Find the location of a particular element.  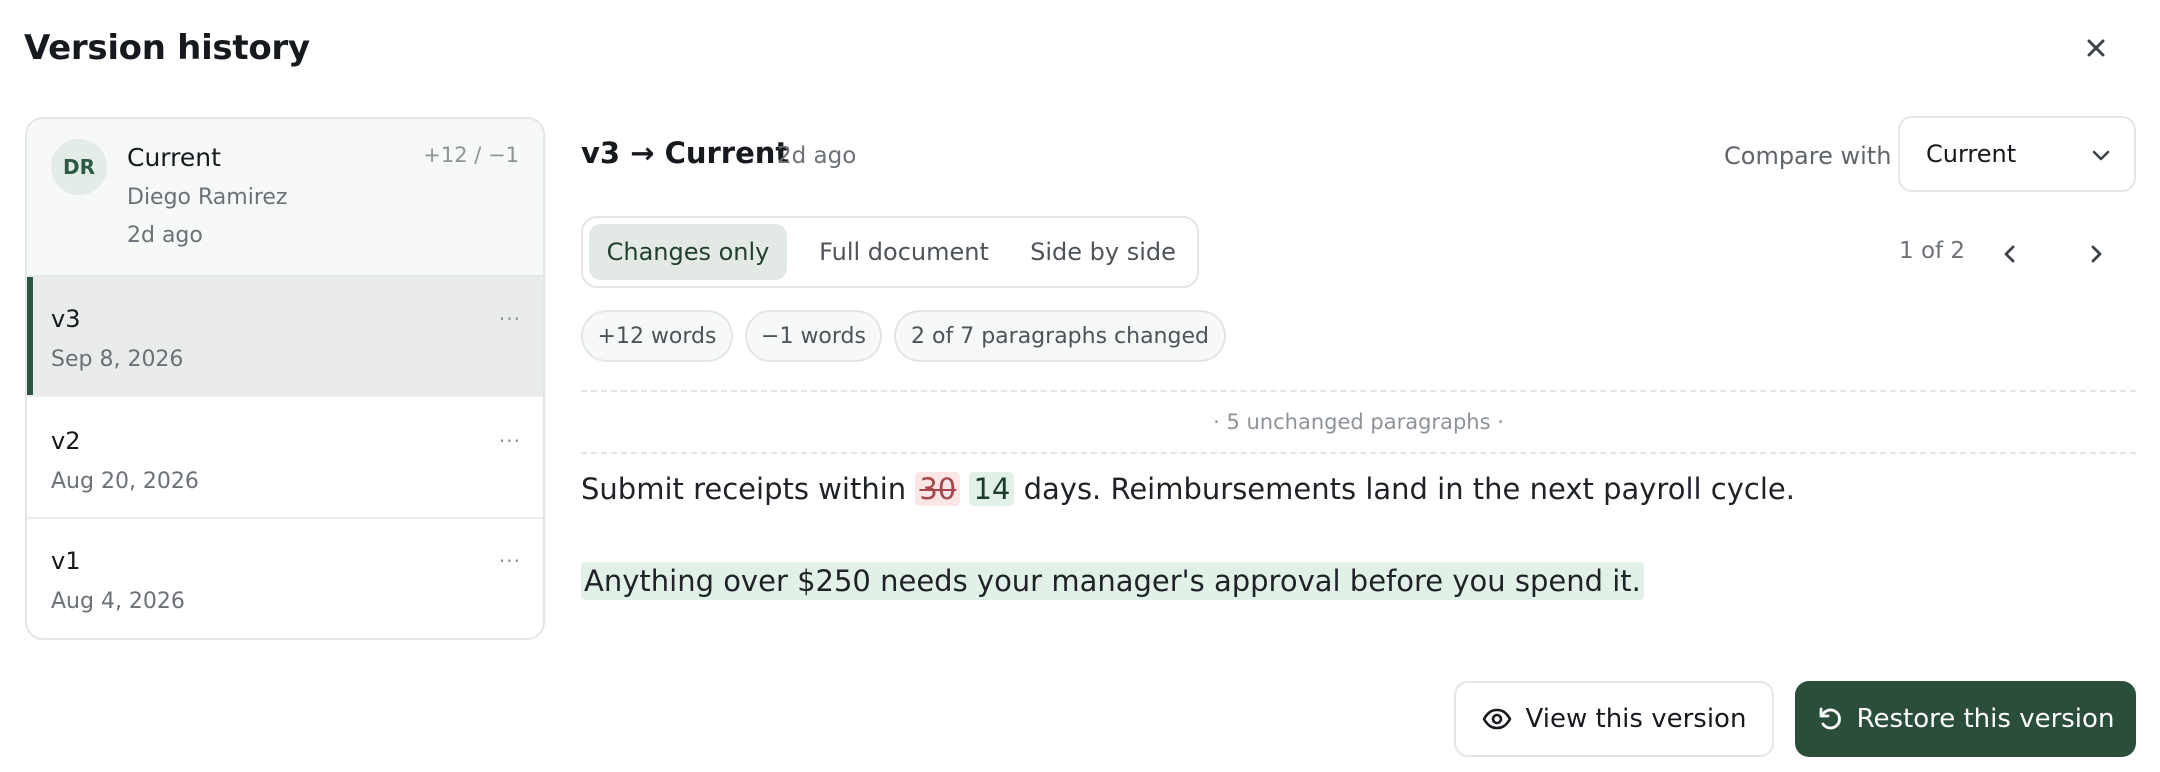

stat-words-added: +12 words is located at coordinates (657, 336).